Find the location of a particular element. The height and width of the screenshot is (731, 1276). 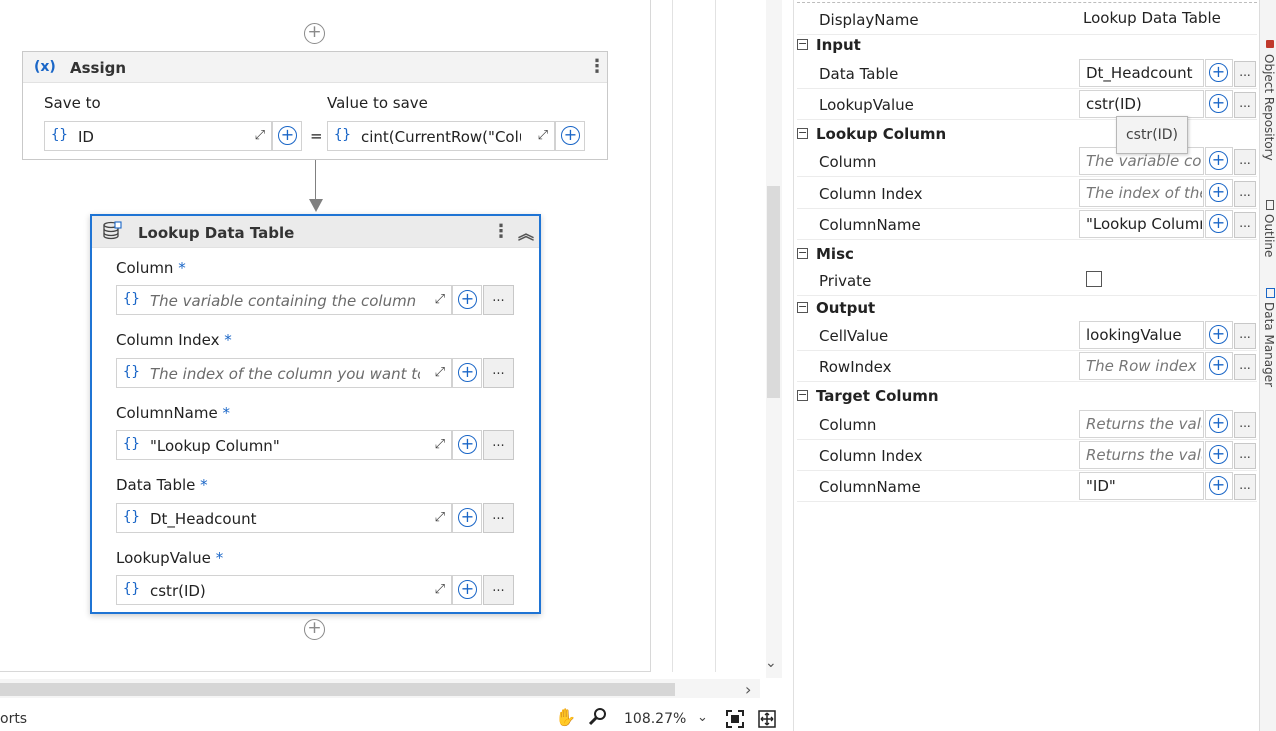

prop-row-display-name: DisplayName Lookup Data Table is located at coordinates (1027, 19).